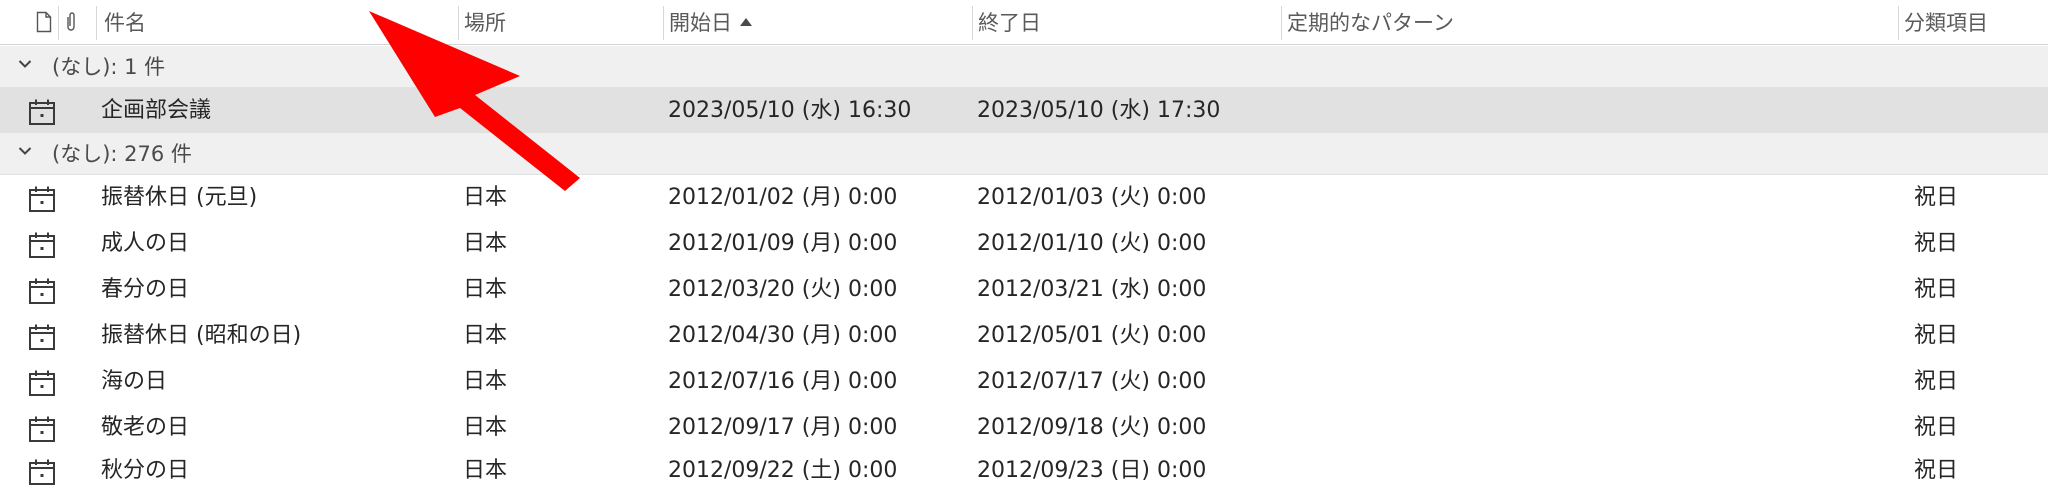 The height and width of the screenshot is (494, 2048). I want to click on cell-start: 2012/09/17 (月) 0:00, so click(783, 427).